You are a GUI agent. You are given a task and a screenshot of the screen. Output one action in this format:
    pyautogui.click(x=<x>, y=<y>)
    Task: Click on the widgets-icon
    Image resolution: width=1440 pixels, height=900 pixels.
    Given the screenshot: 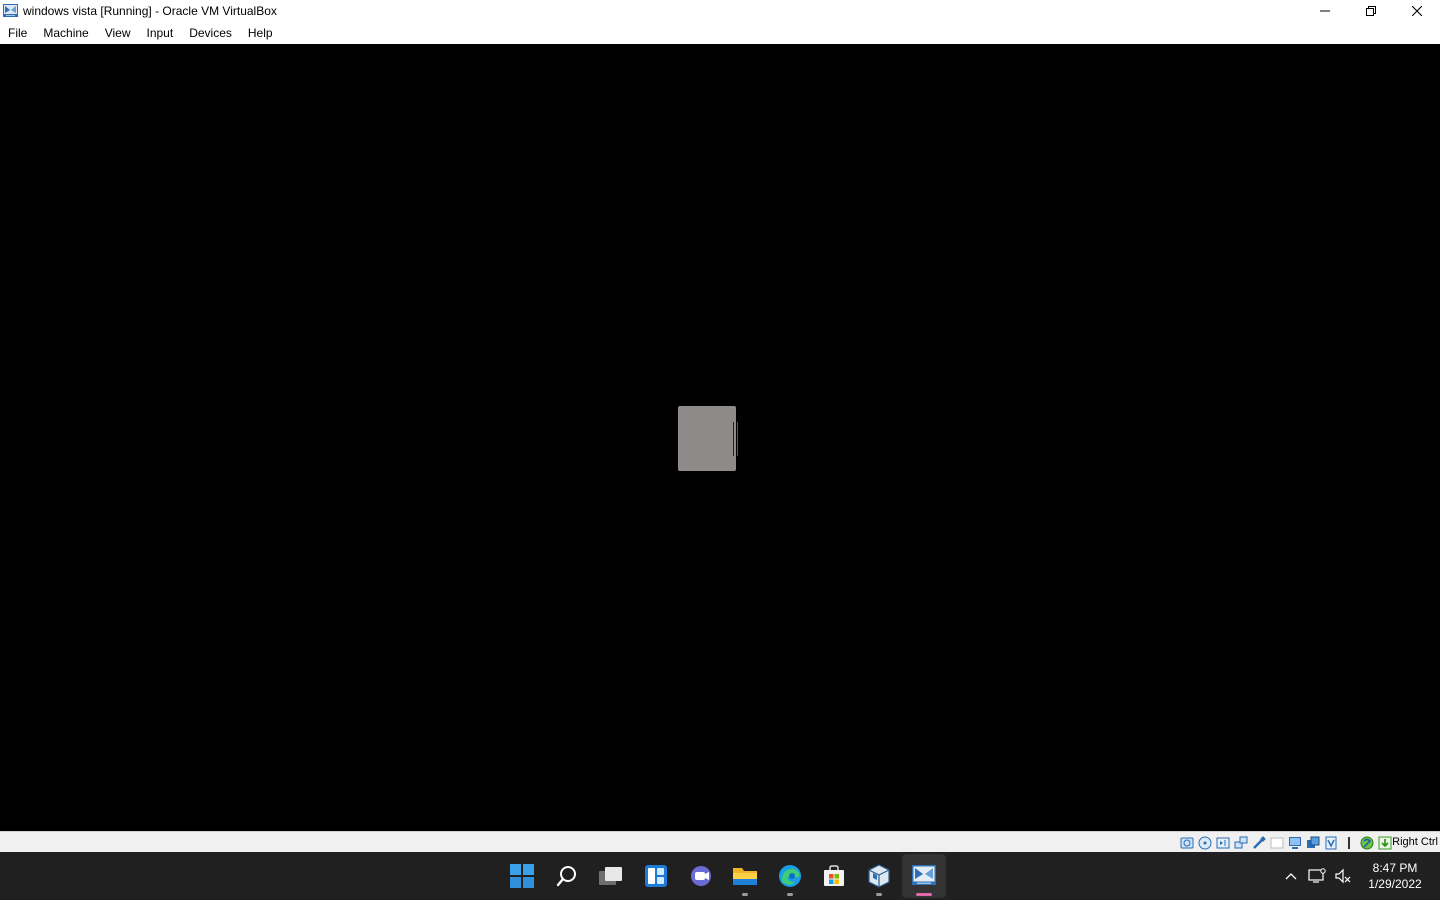 What is the action you would take?
    pyautogui.click(x=656, y=876)
    